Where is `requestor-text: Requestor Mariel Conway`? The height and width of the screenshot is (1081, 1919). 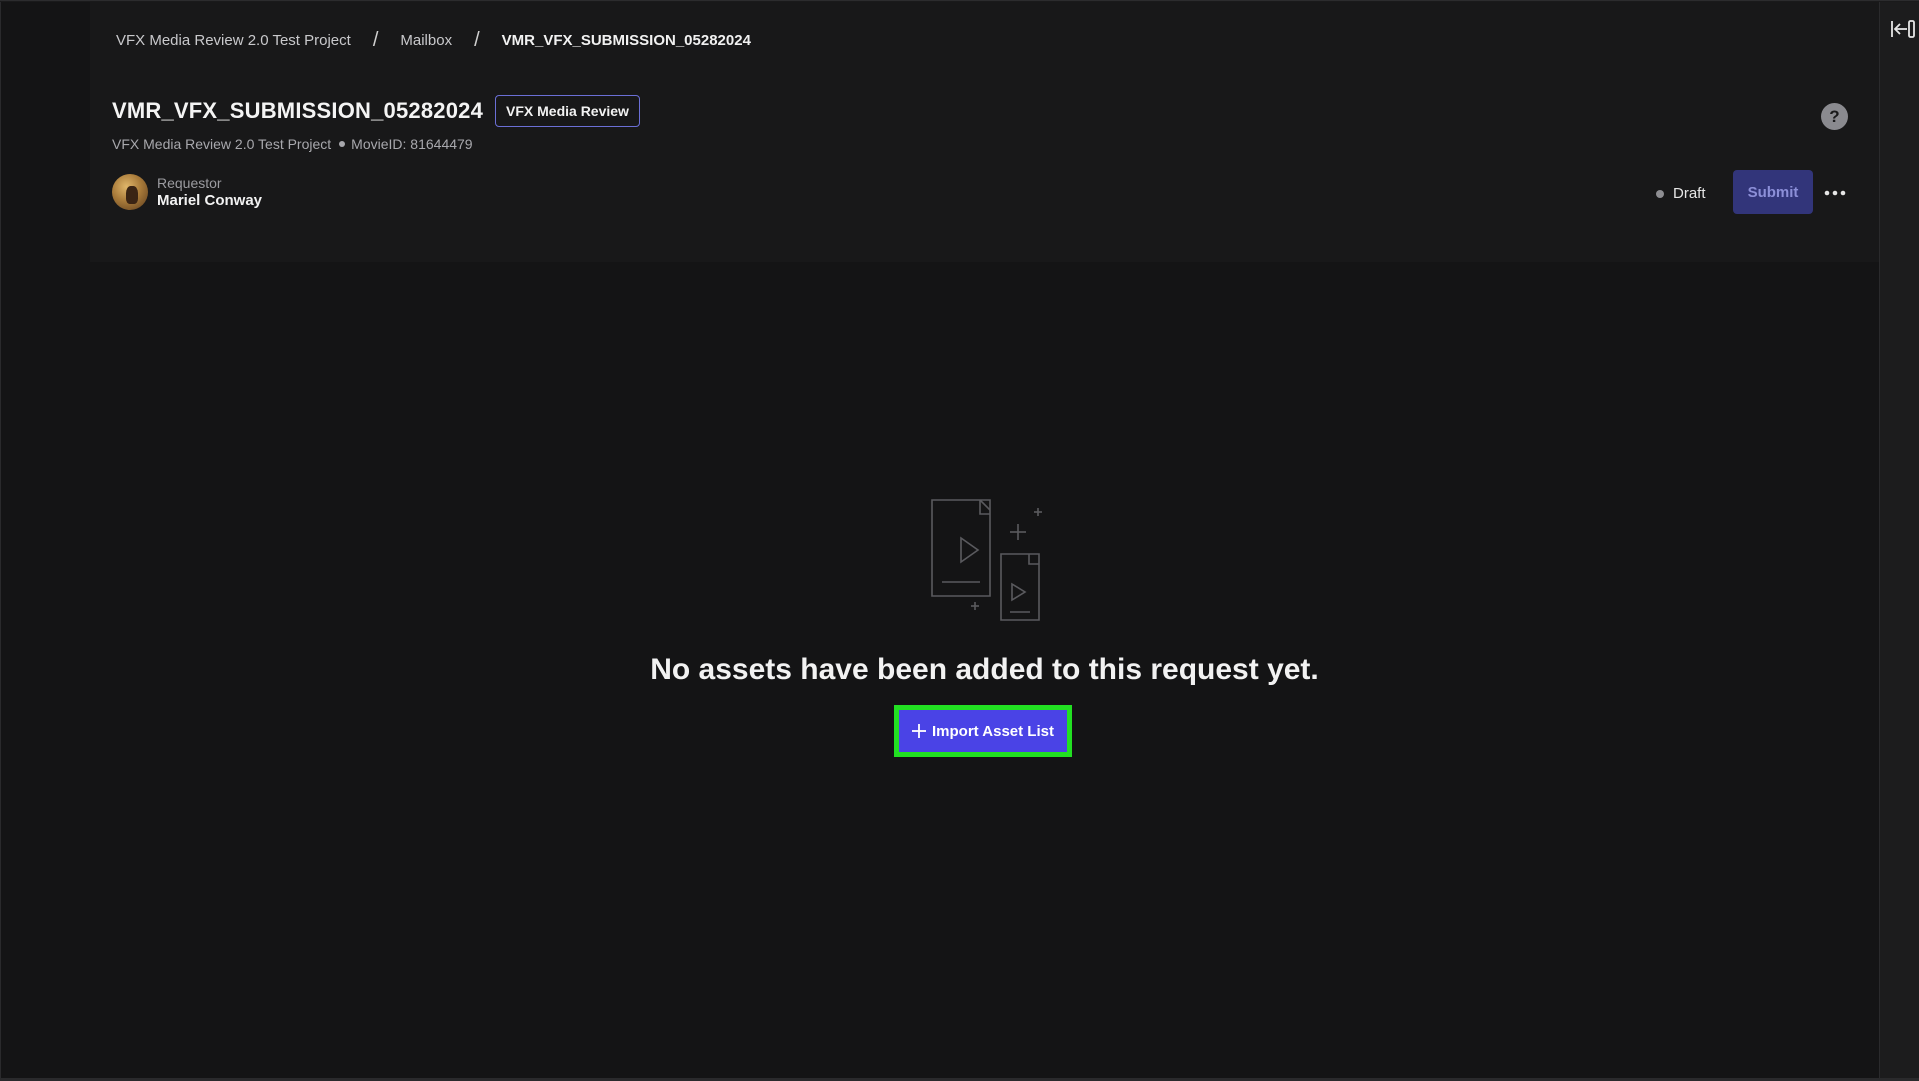 requestor-text: Requestor Mariel Conway is located at coordinates (209, 192).